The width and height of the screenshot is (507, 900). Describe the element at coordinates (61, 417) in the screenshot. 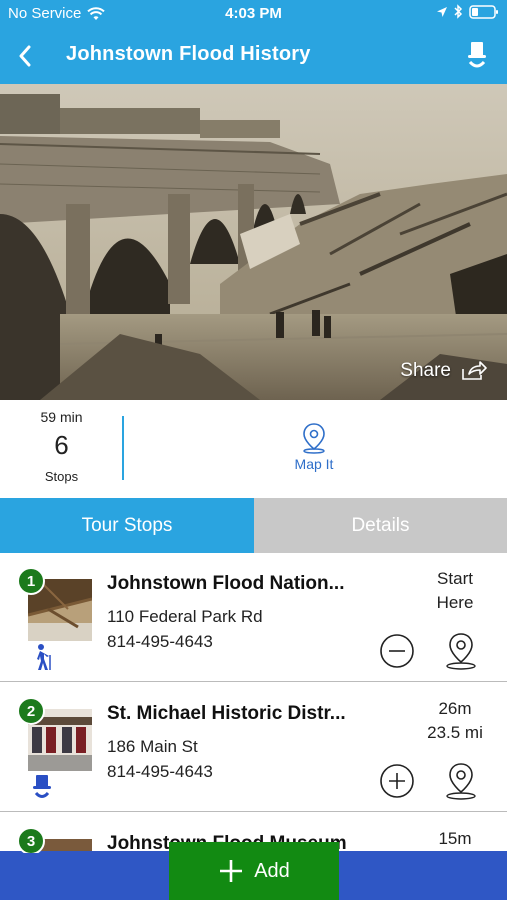

I see `tour-duration: 59 min` at that location.